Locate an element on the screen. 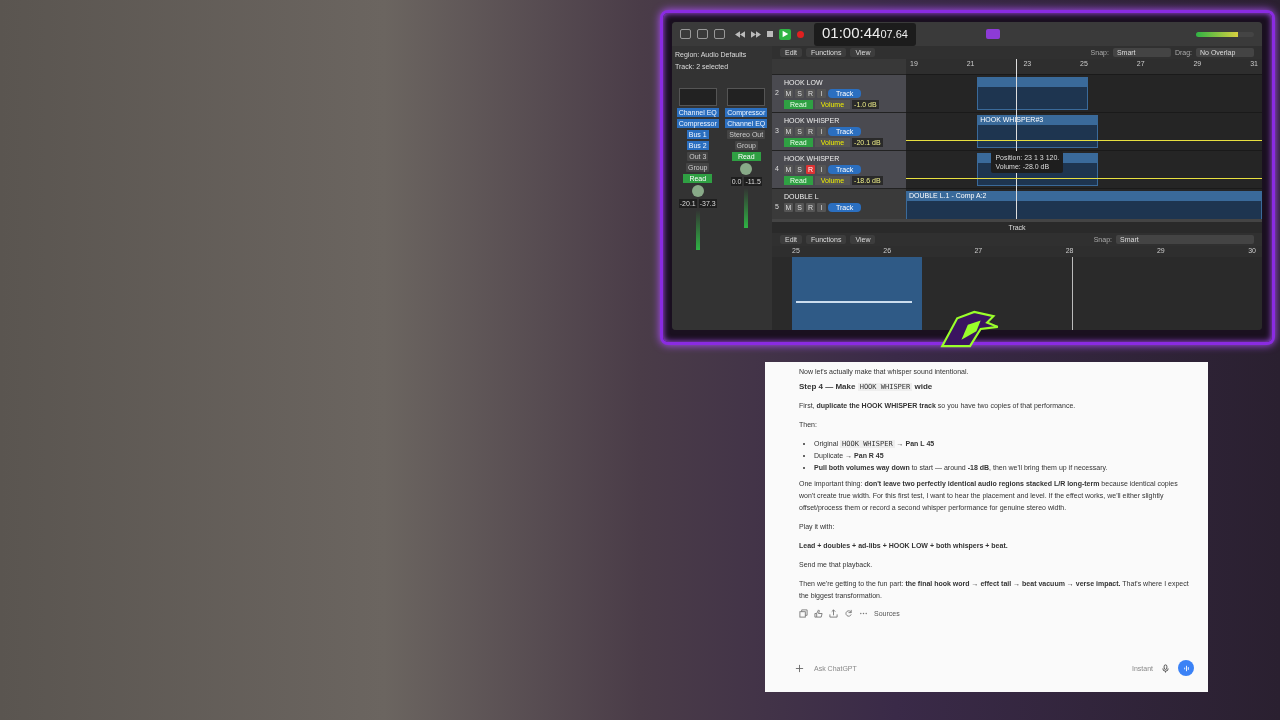 This screenshot has height=720, width=1280. regenerate-icon is located at coordinates (848, 613).